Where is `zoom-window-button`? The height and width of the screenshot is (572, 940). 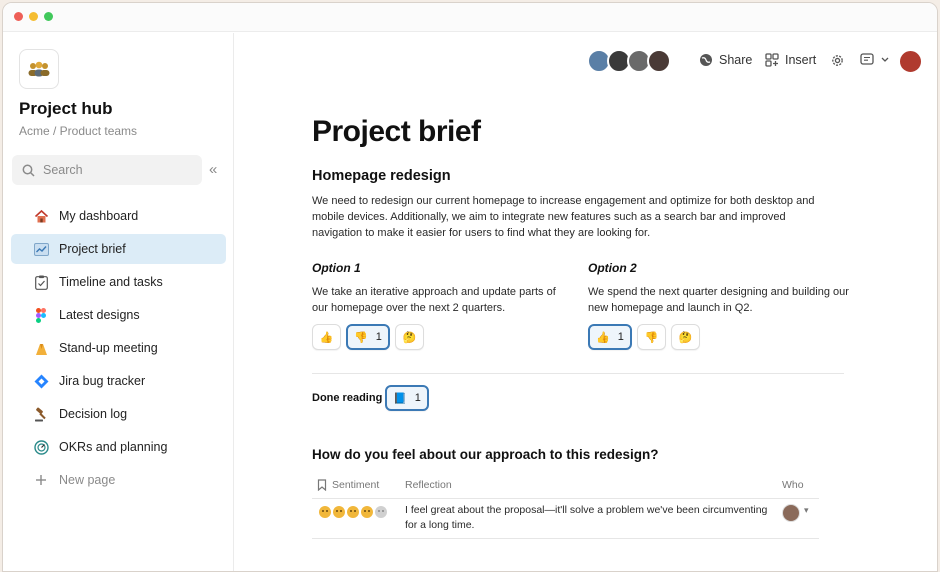
zoom-window-button is located at coordinates (48, 16).